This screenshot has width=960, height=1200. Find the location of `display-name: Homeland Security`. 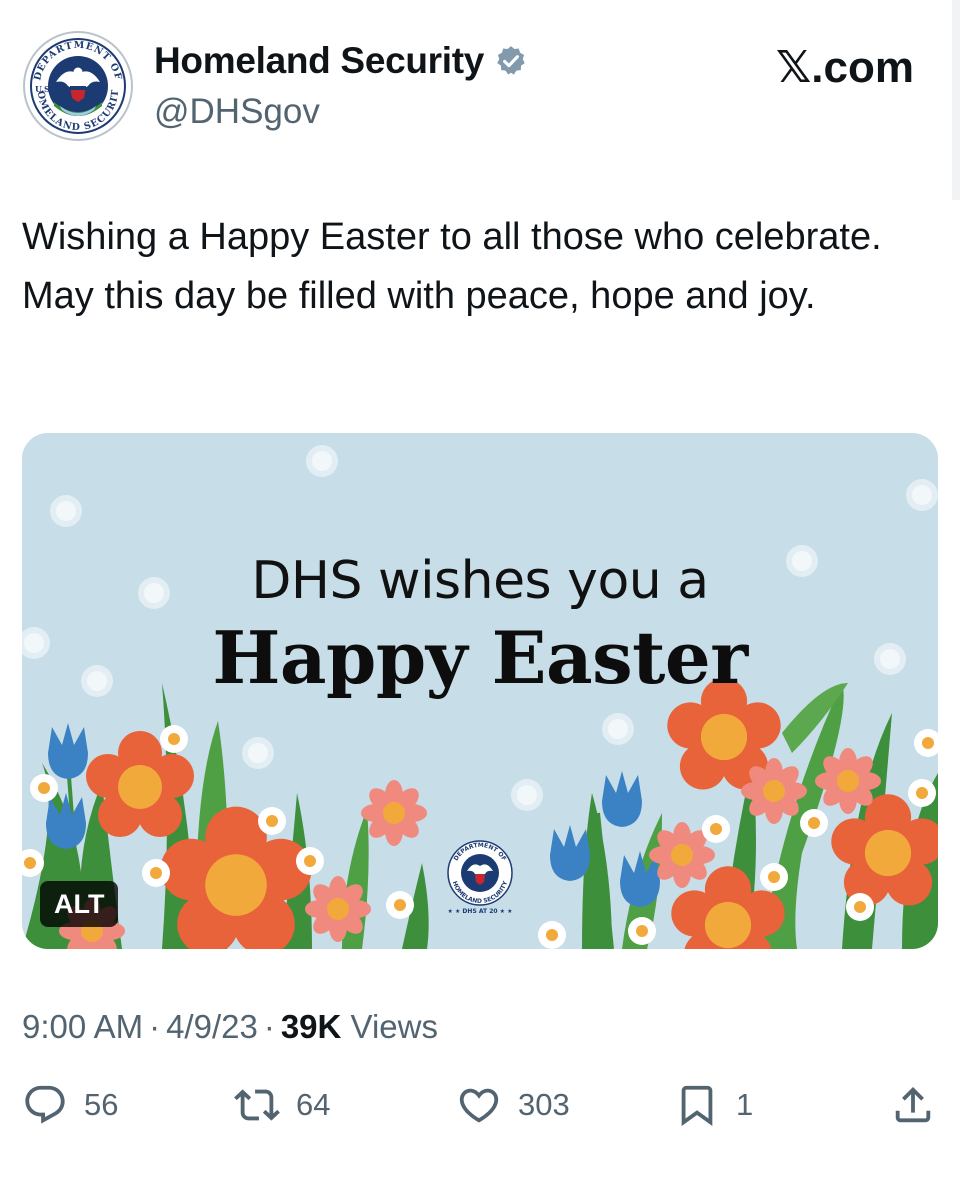

display-name: Homeland Security is located at coordinates (341, 61).